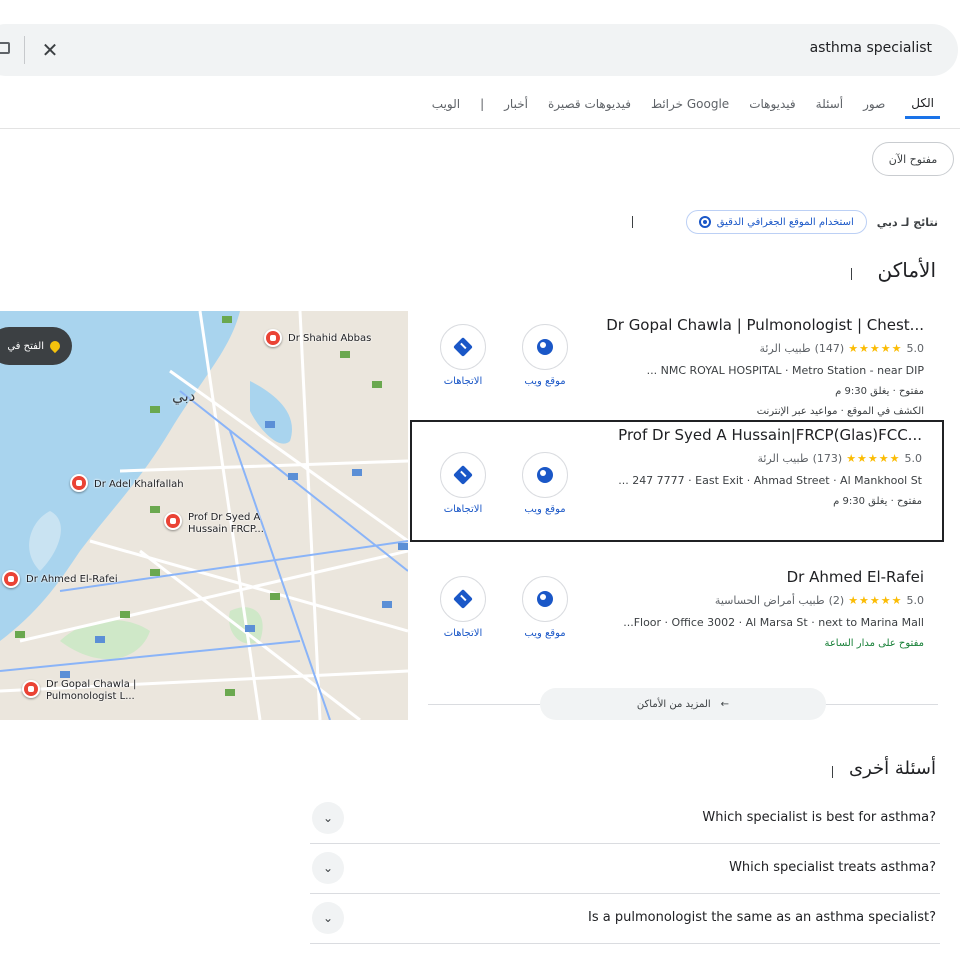  What do you see at coordinates (832, 867) in the screenshot?
I see `faq-question: Which specialist treats asthma?` at bounding box center [832, 867].